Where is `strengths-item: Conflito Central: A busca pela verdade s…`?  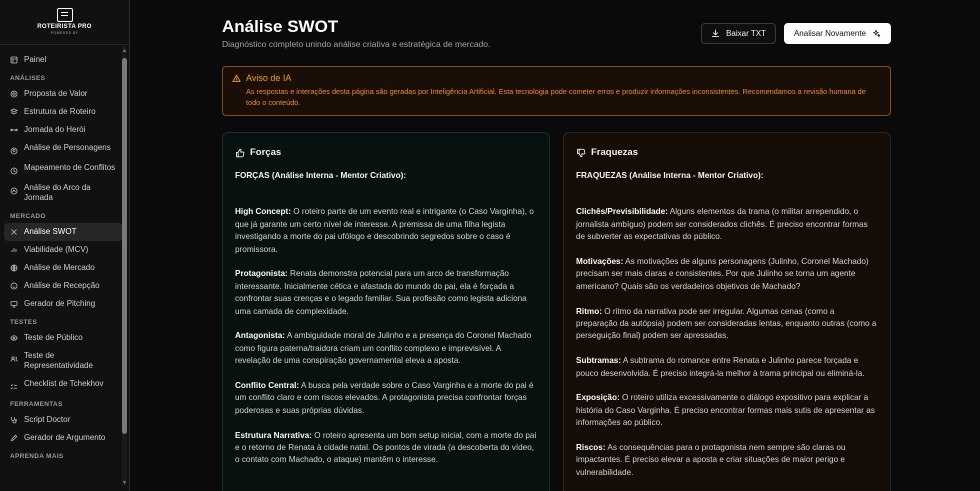 strengths-item: Conflito Central: A busca pela verdade s… is located at coordinates (386, 398).